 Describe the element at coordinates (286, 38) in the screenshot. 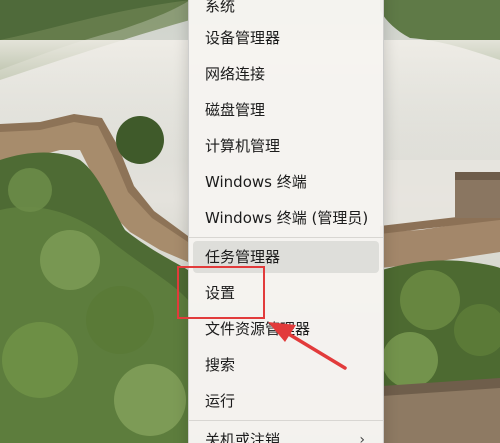

I see `menu-item-device-manager: 设备管理器` at that location.